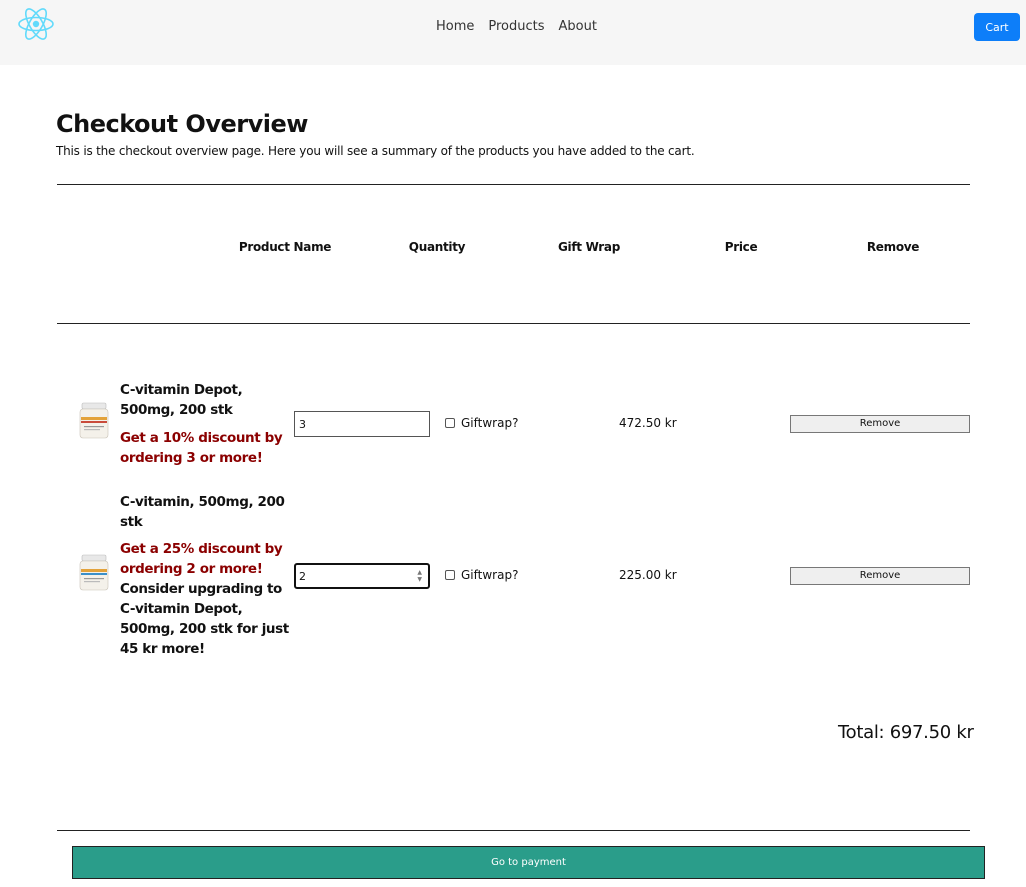 The height and width of the screenshot is (887, 1026). I want to click on product-price: 472.50 kr, so click(648, 423).